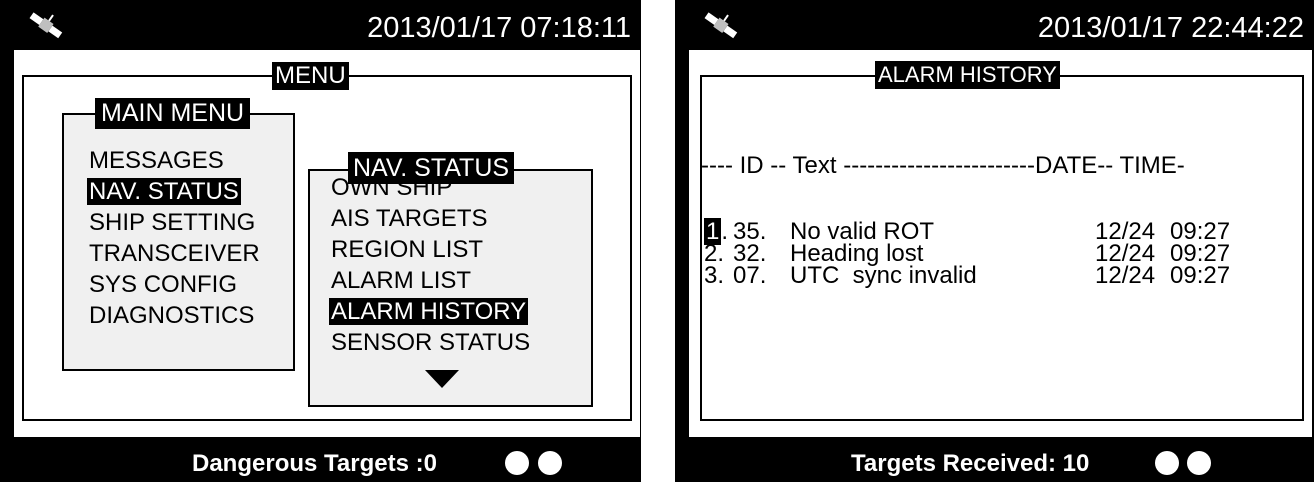 The width and height of the screenshot is (1314, 482). I want to click on alarm-text-cell: UTC sync invalid, so click(883, 275).